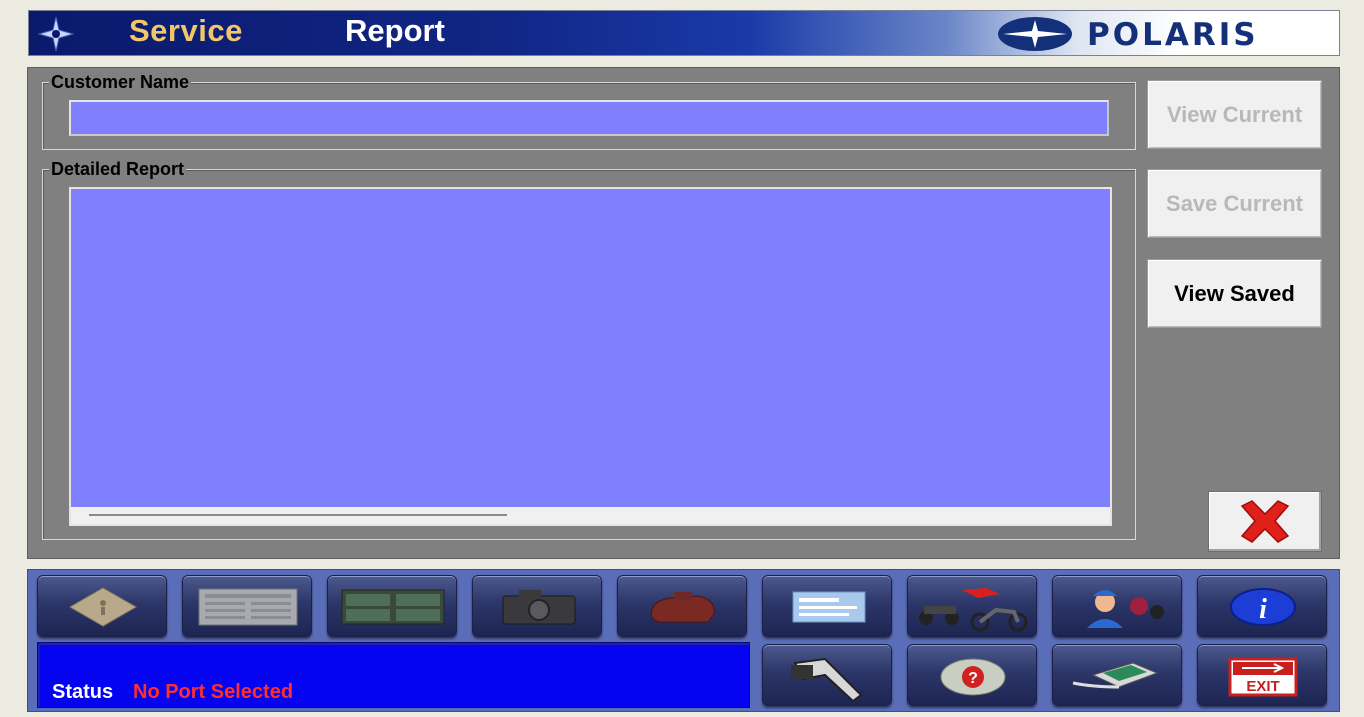  I want to click on gauge-display-button, so click(392, 606).